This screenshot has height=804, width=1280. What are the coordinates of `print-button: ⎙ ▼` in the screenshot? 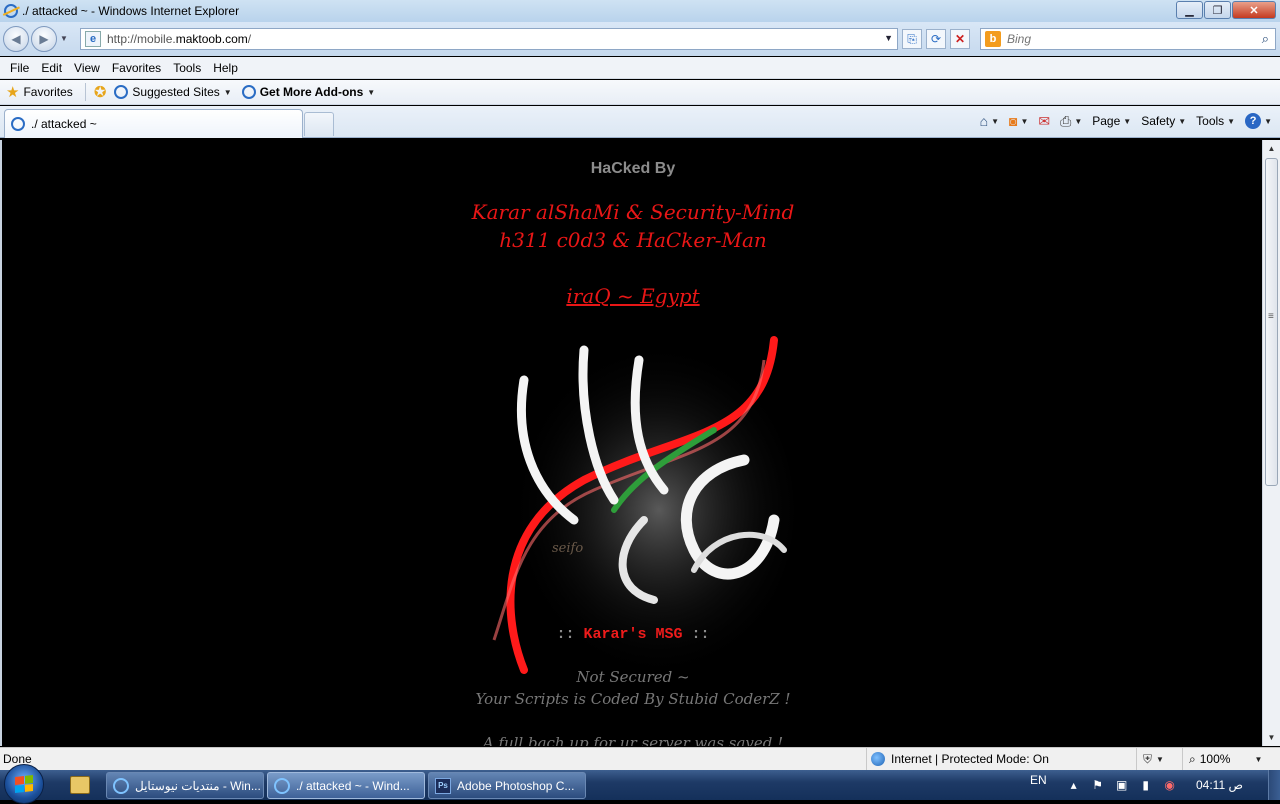 It's located at (1071, 121).